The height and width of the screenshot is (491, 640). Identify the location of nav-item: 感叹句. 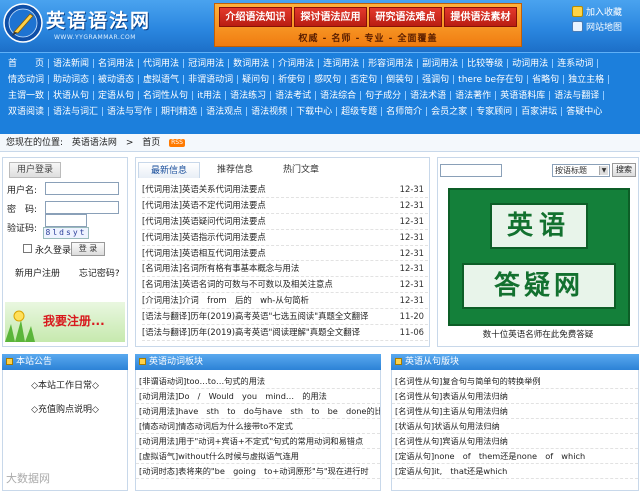
(327, 80).